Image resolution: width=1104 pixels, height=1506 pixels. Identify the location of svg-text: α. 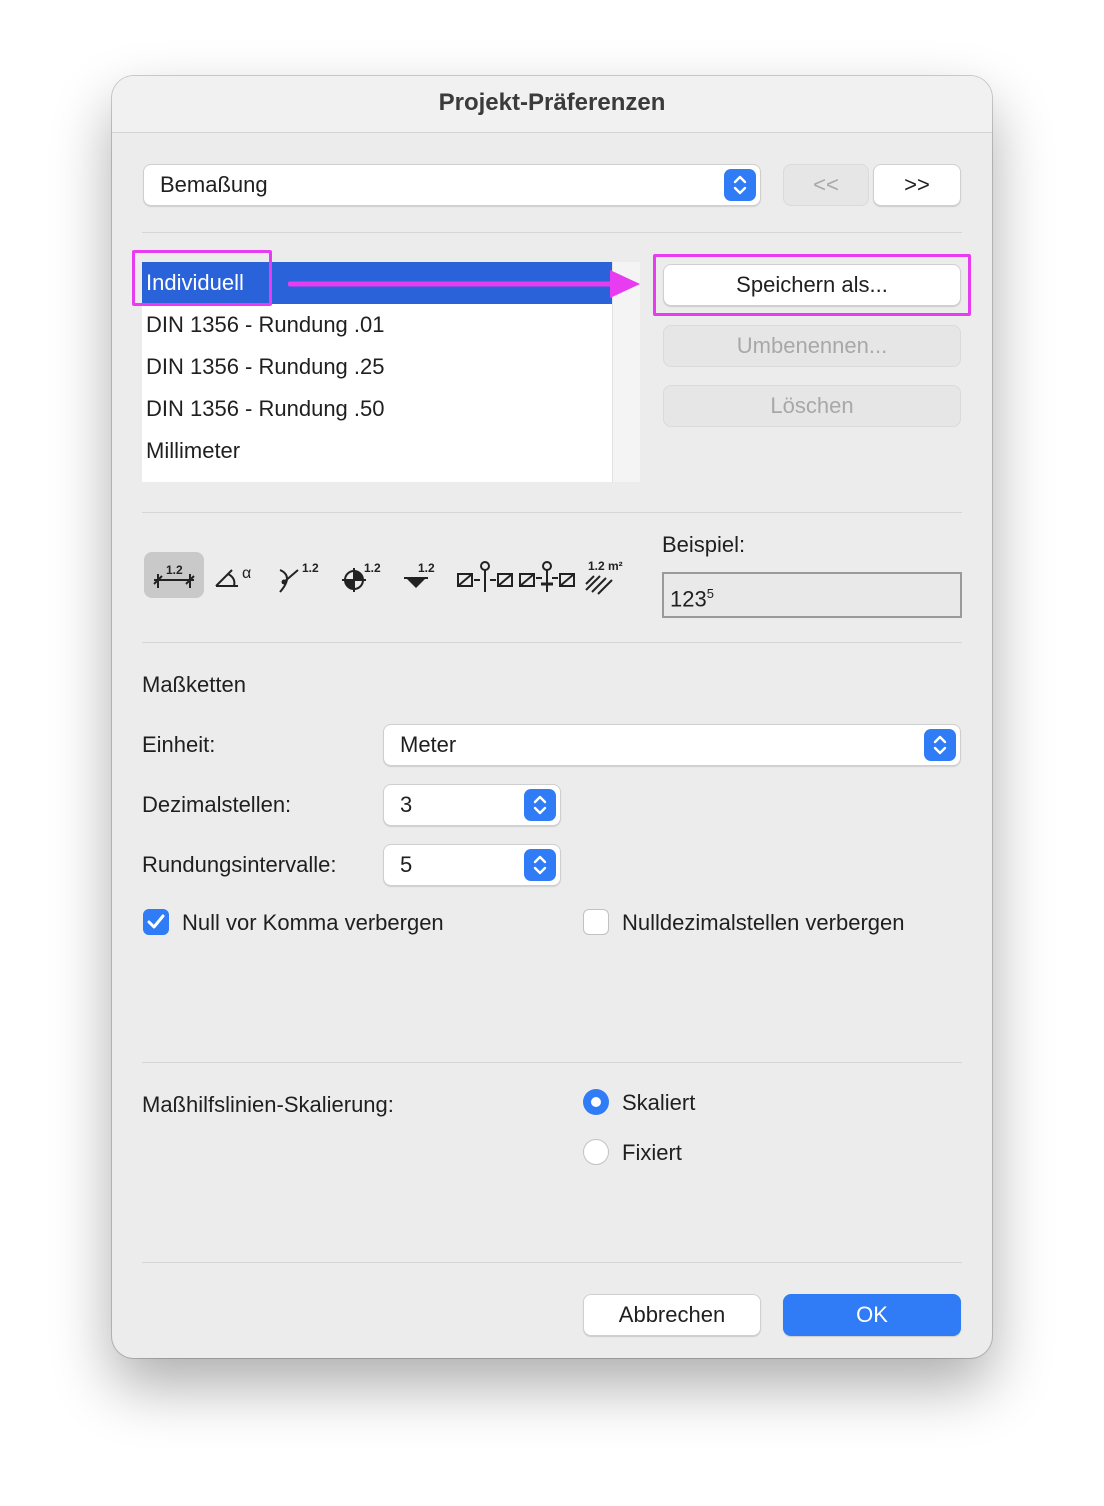
(246, 573).